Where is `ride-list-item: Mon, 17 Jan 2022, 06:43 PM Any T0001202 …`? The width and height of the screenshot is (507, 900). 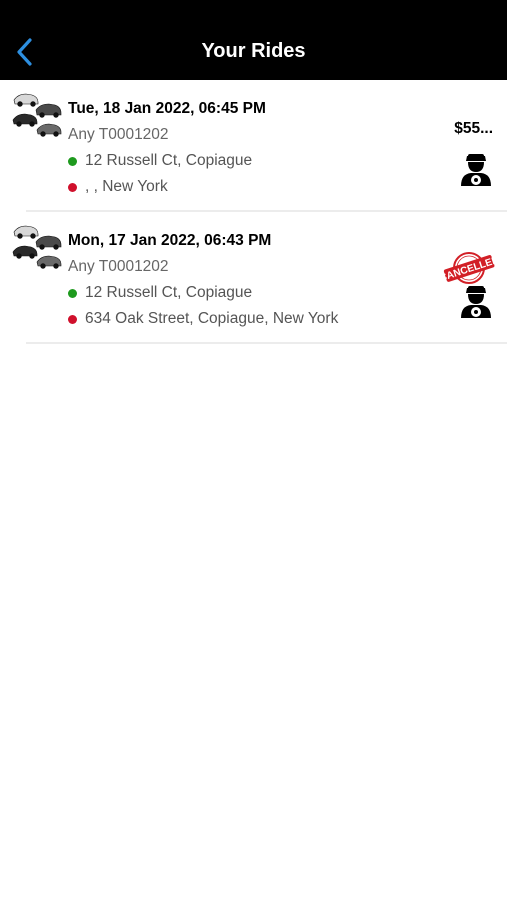
ride-list-item: Mon, 17 Jan 2022, 06:43 PM Any T0001202 … is located at coordinates (253, 278).